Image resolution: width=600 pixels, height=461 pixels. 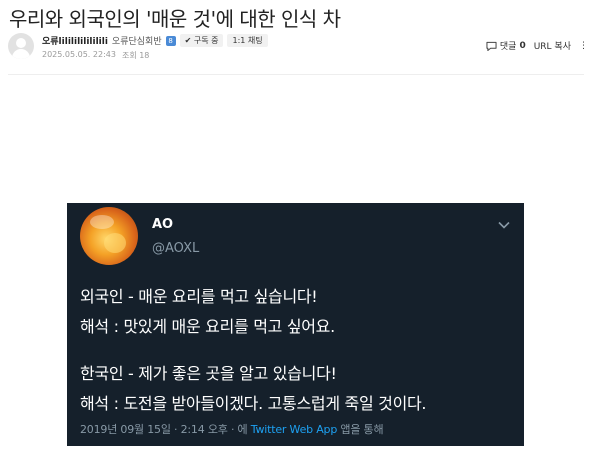 I want to click on tweet-timestamp: 2019년 09월 15일 · 2:14 오후 · 에, so click(x=164, y=429).